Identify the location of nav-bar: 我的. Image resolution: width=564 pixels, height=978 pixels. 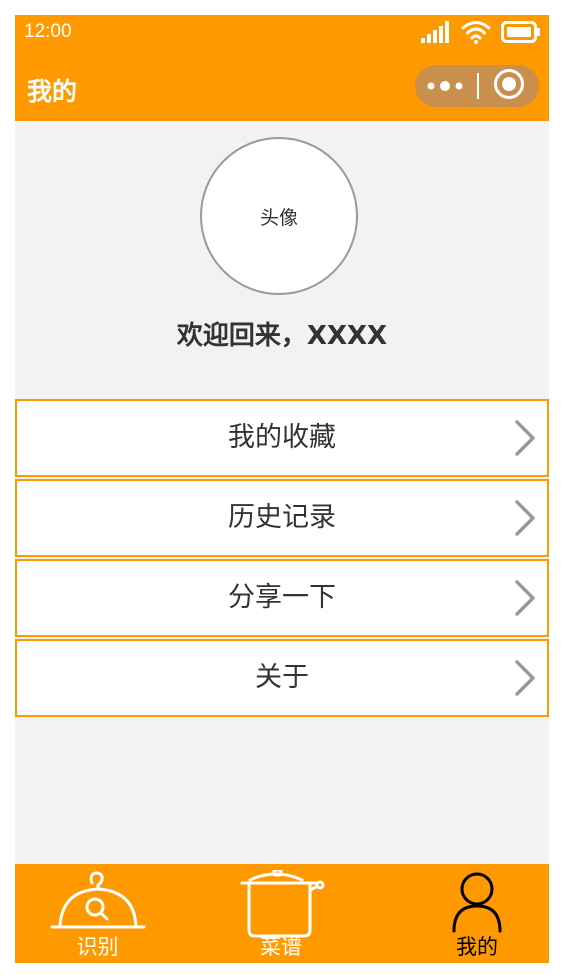
(282, 88).